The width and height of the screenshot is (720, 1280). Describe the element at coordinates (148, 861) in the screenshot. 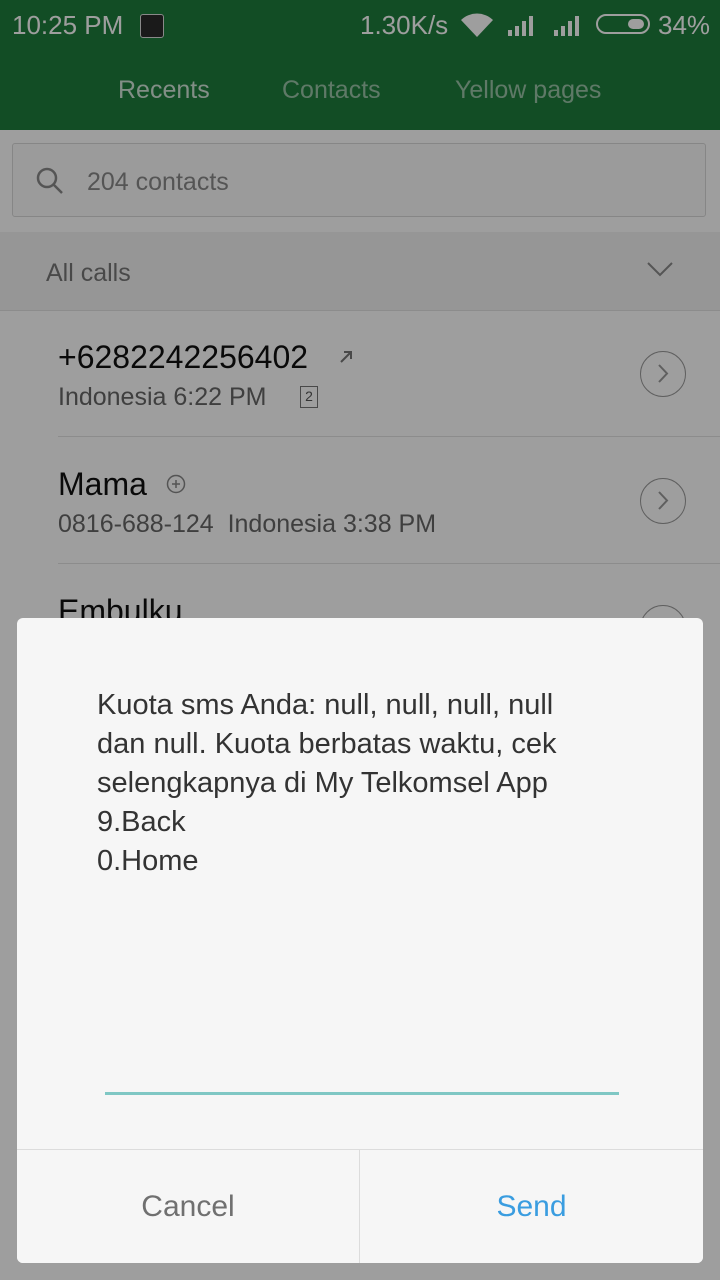

I see `message-line: 0.Home` at that location.